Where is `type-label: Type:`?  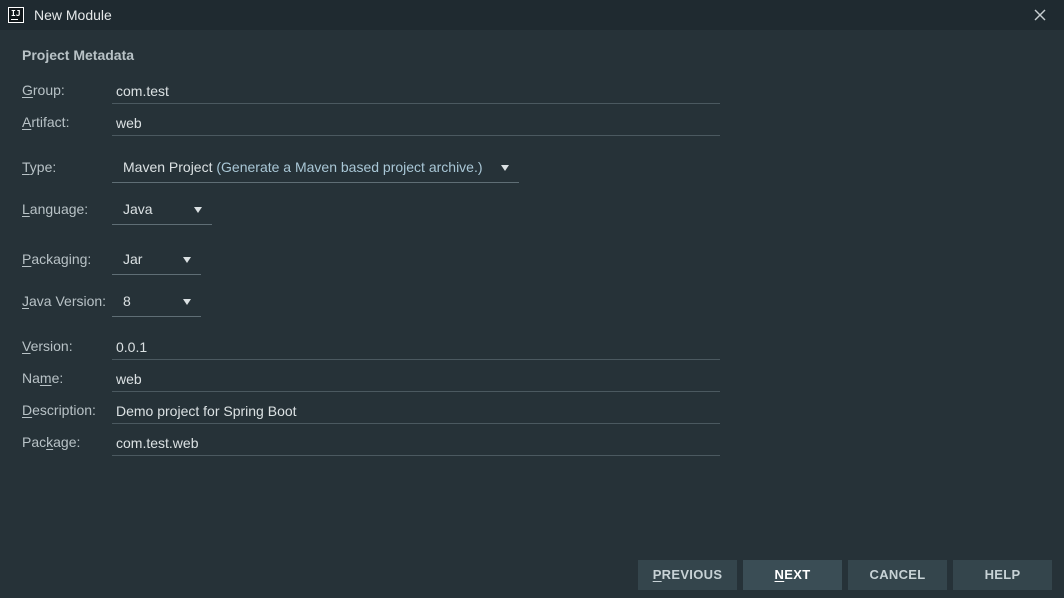
type-label: Type: is located at coordinates (39, 167).